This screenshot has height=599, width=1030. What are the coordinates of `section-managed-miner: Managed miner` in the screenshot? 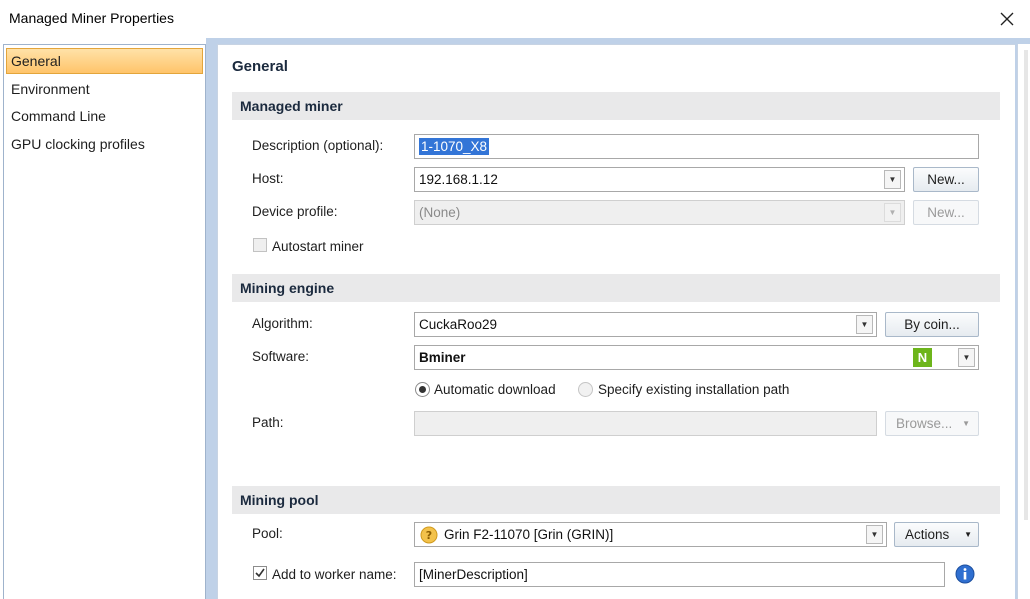 It's located at (616, 106).